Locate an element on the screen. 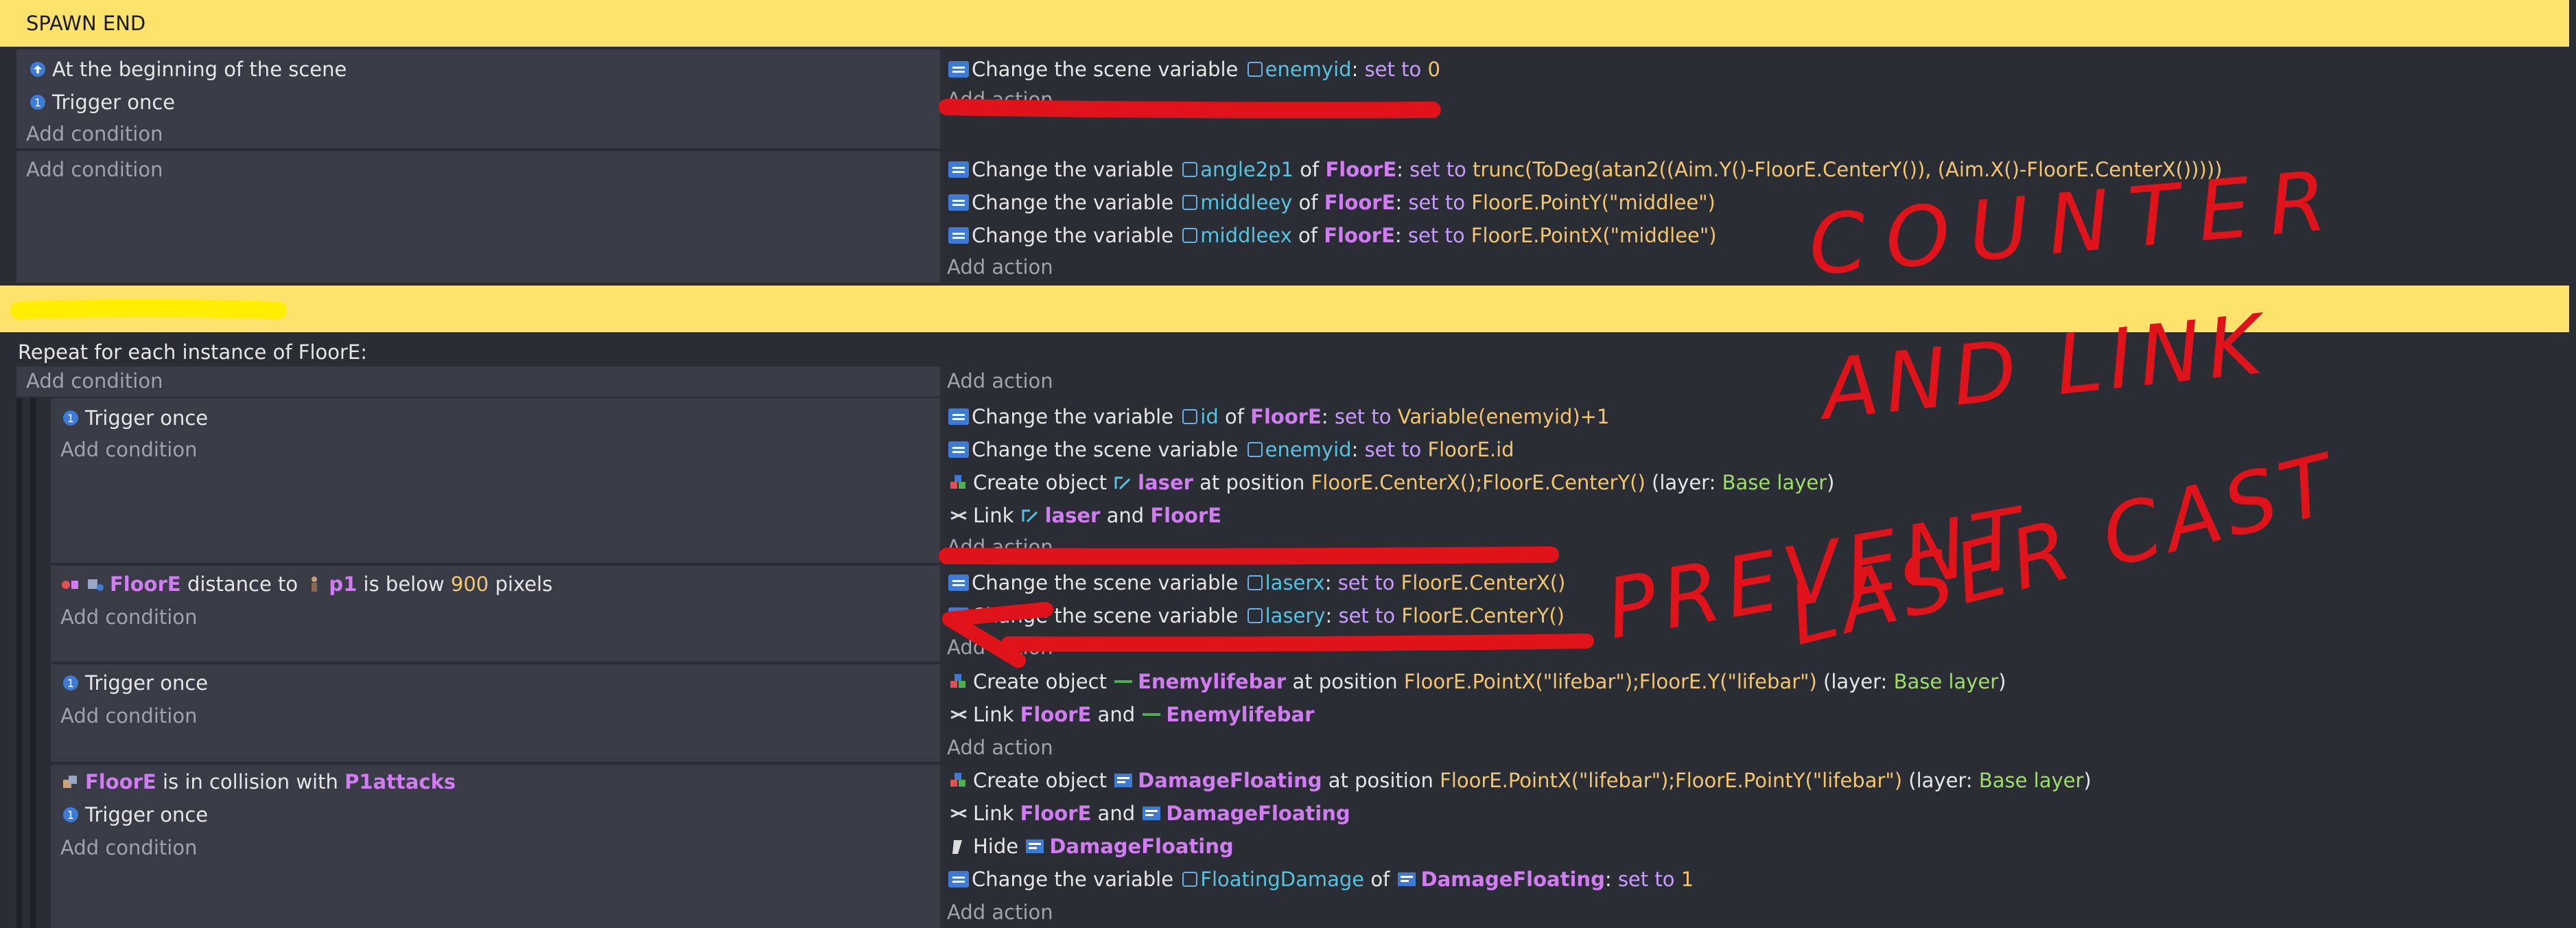 This screenshot has height=928, width=2576. action-link-laser-floore: Link laser and FloorE is located at coordinates (1084, 515).